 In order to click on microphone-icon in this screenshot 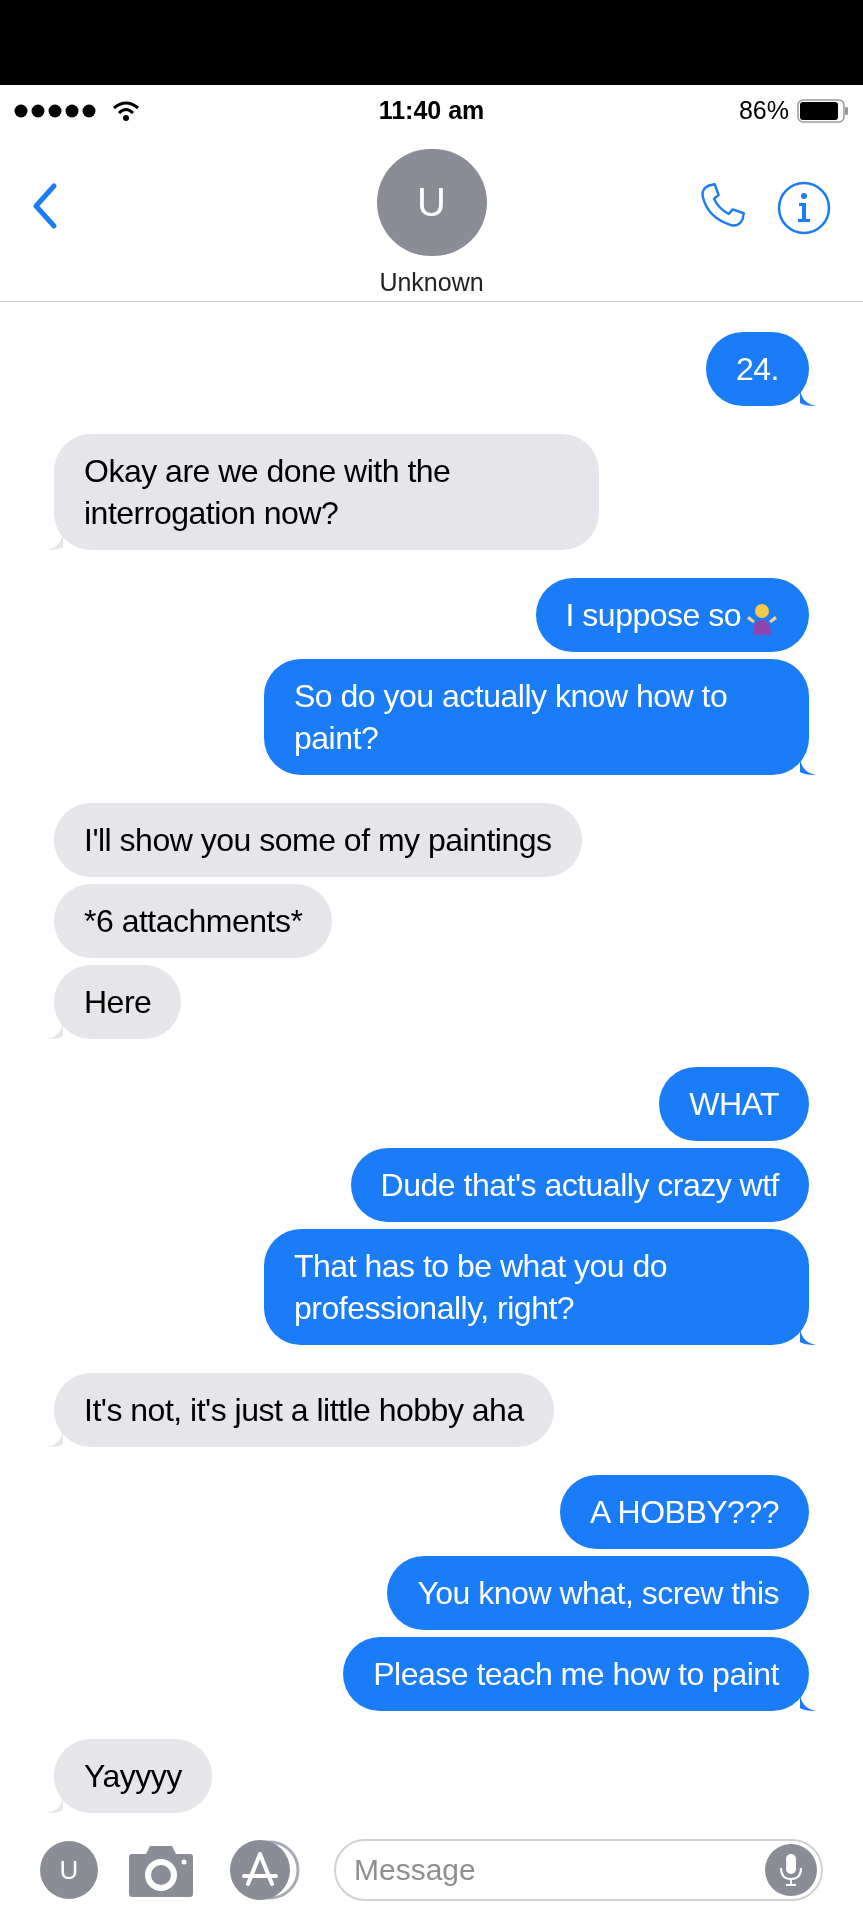, I will do `click(791, 1870)`.